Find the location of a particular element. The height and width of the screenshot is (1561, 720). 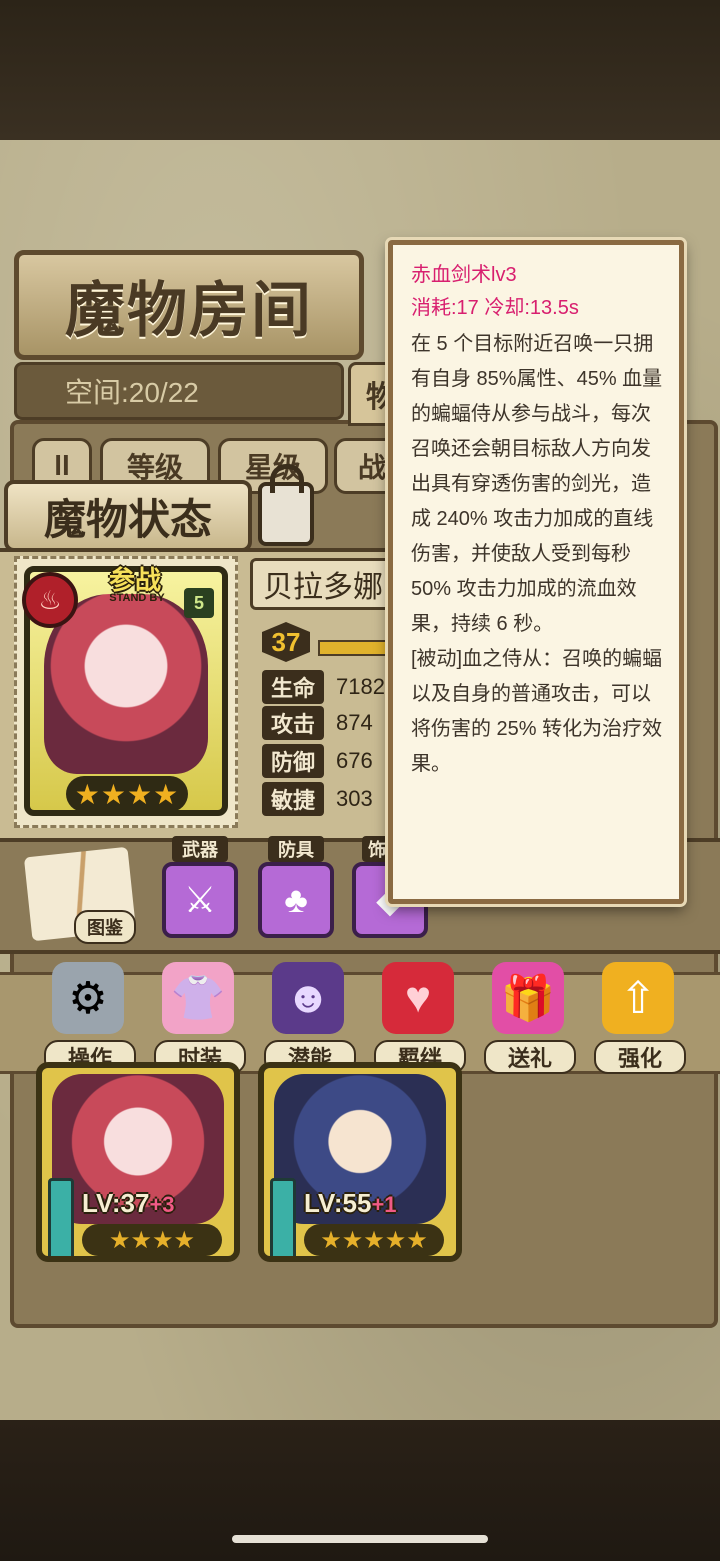

potential-icon: ☻ is located at coordinates (308, 998).